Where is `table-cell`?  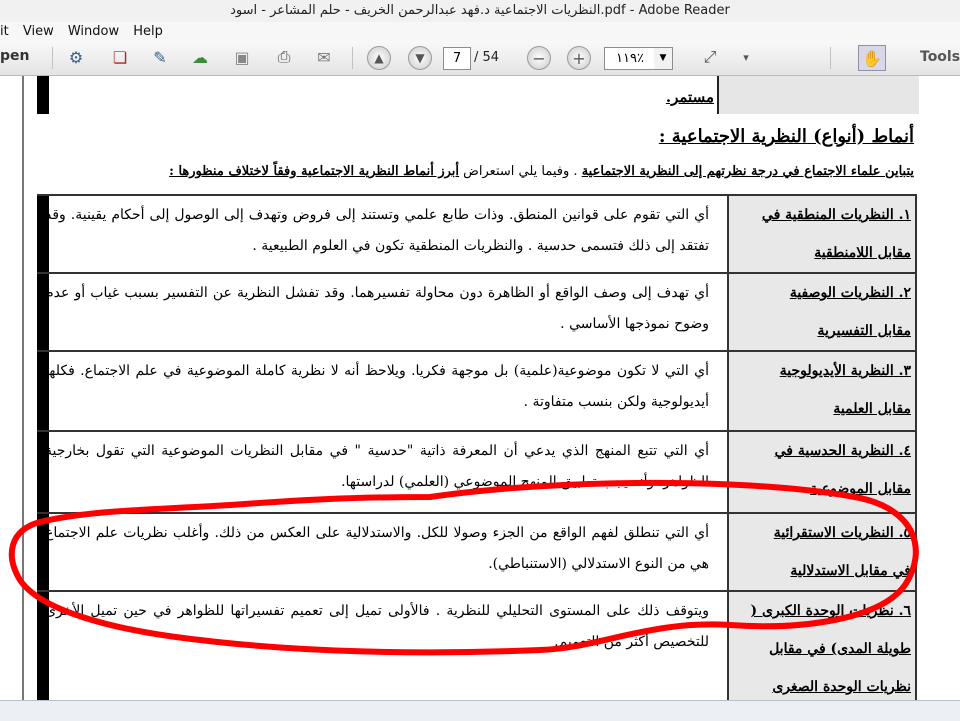 table-cell is located at coordinates (818, 95).